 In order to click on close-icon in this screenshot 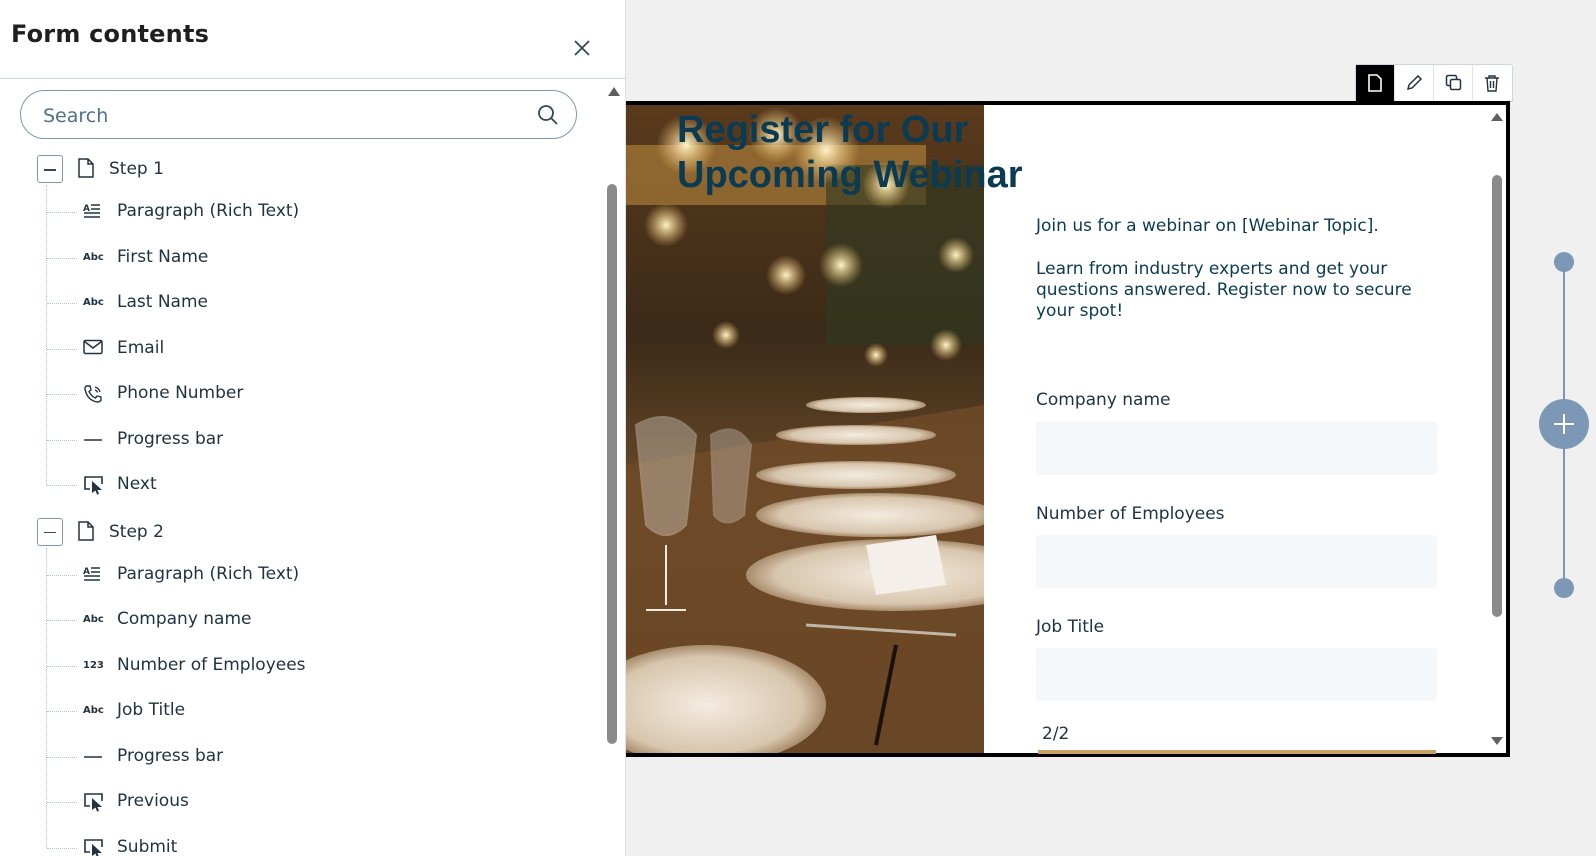, I will do `click(582, 48)`.